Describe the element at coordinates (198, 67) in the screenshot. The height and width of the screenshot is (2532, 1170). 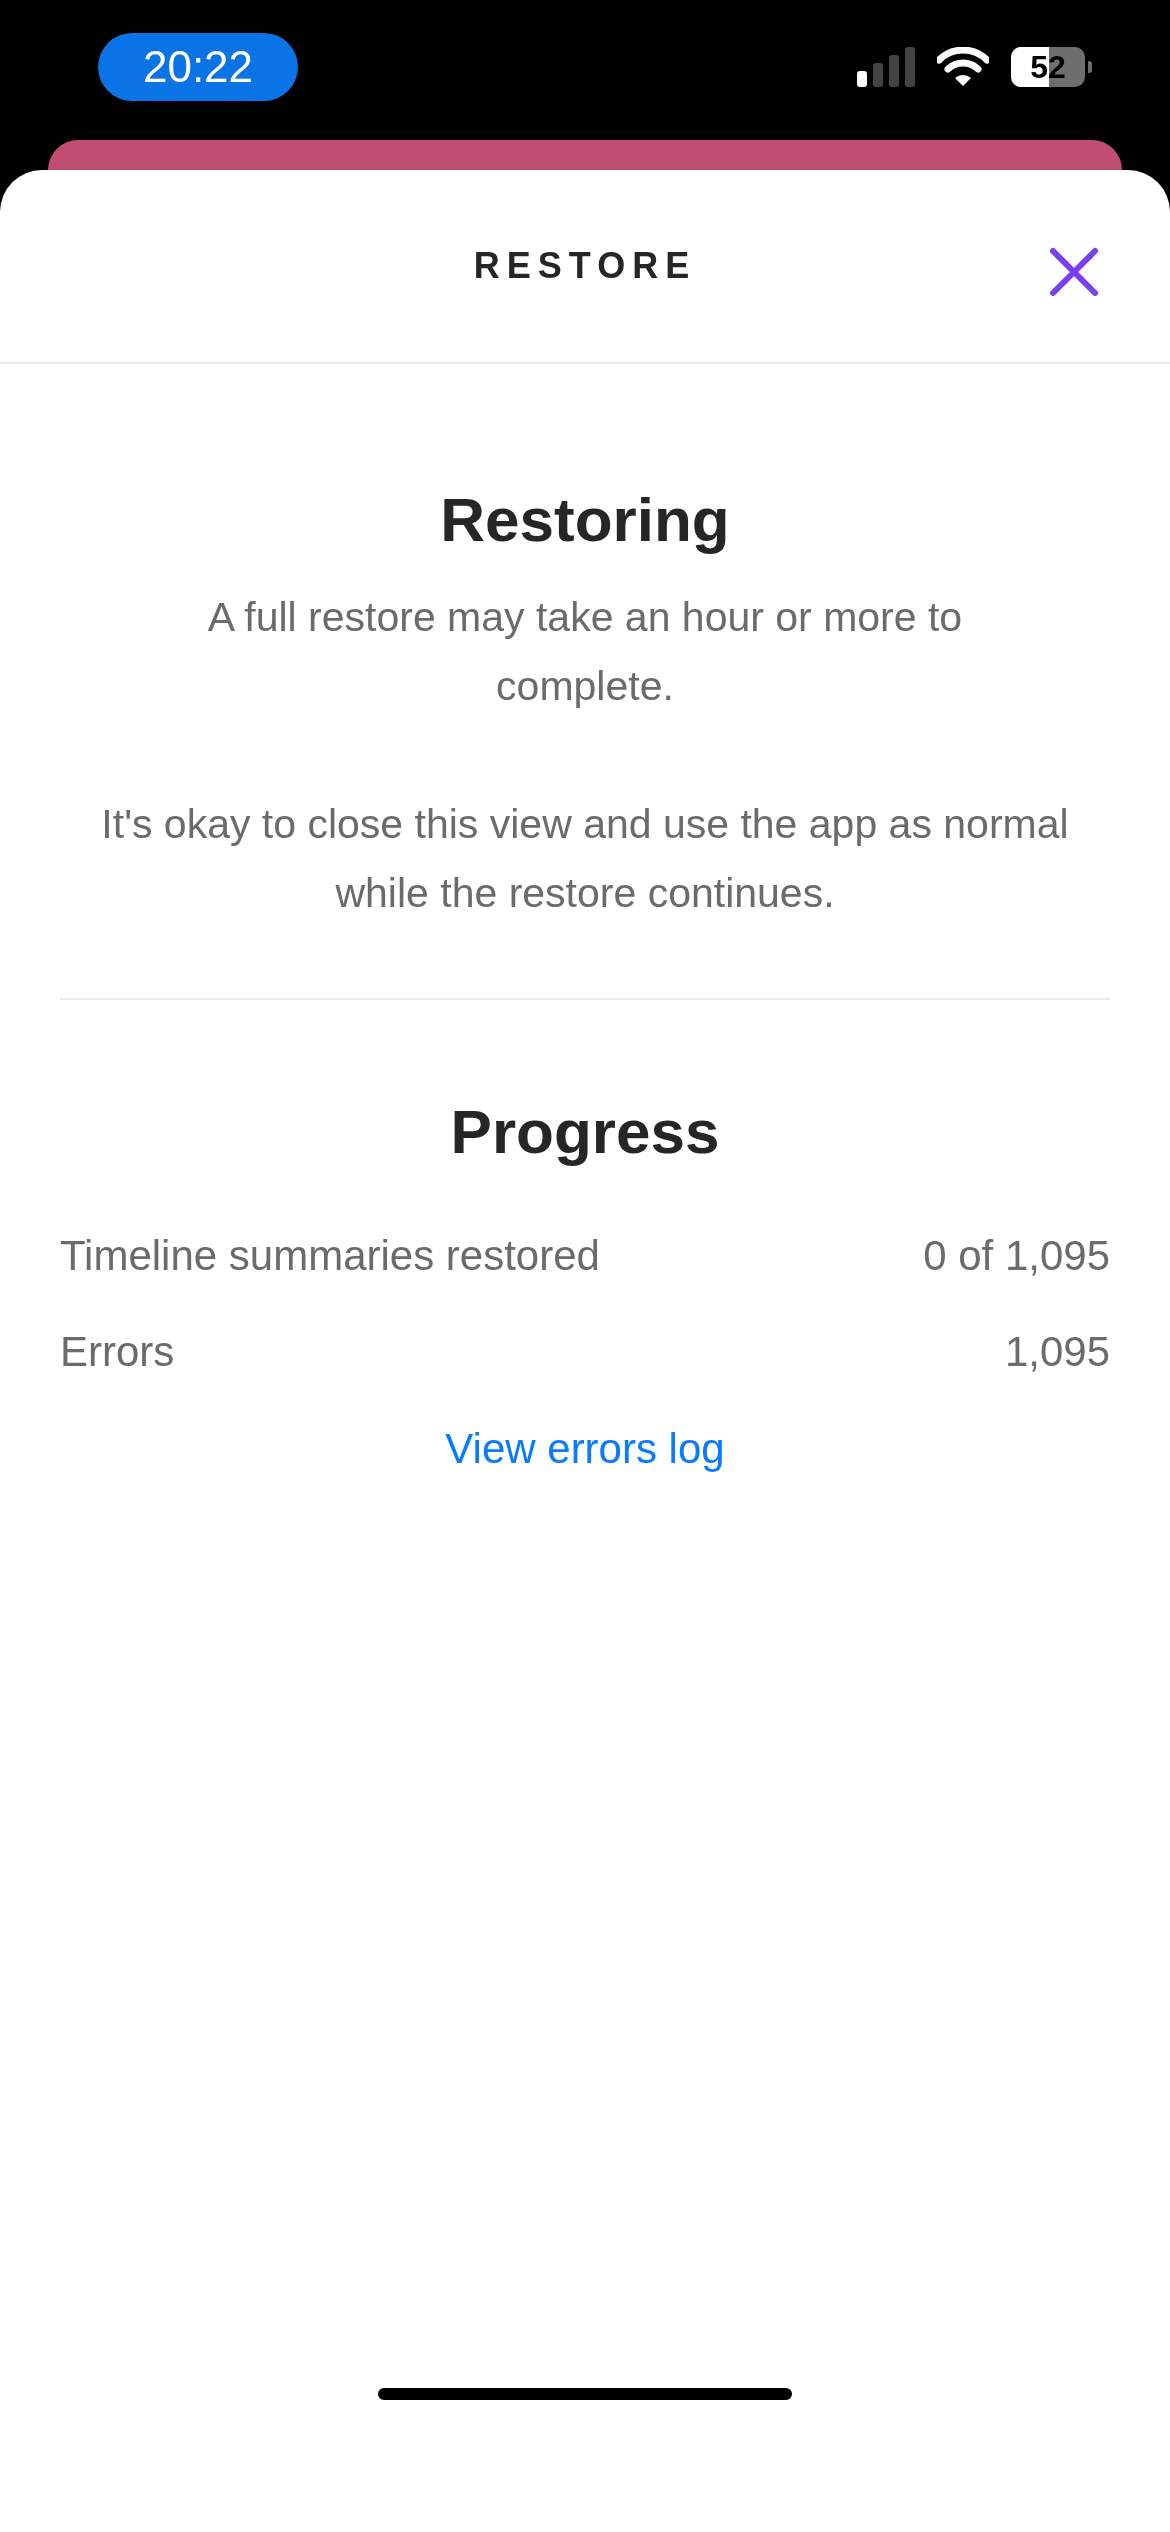
I see `status-time: 20:22` at that location.